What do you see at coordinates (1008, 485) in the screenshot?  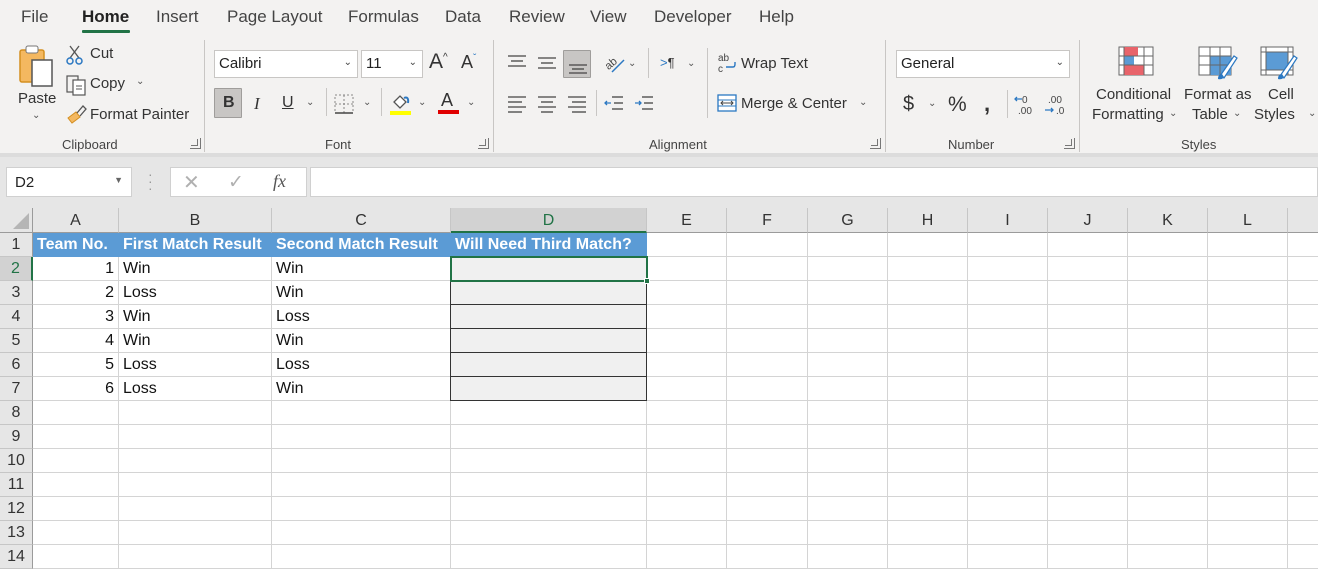 I see `cell-i11` at bounding box center [1008, 485].